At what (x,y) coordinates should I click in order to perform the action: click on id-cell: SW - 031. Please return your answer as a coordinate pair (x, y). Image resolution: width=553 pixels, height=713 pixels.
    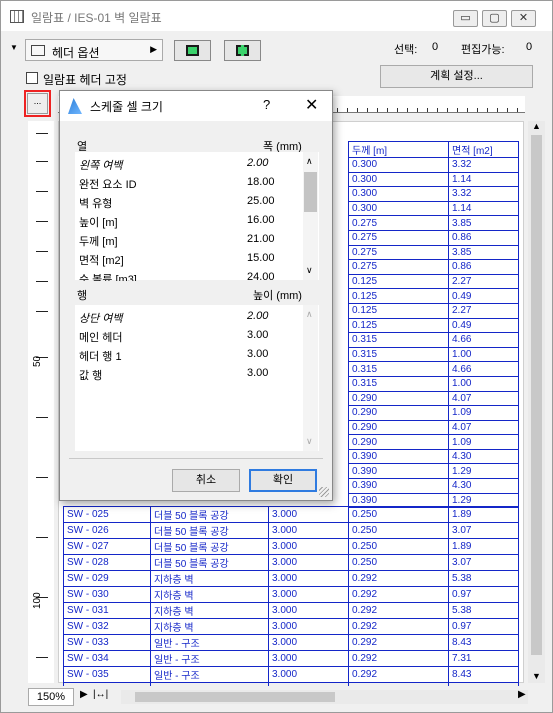
    Looking at the image, I should click on (107, 610).